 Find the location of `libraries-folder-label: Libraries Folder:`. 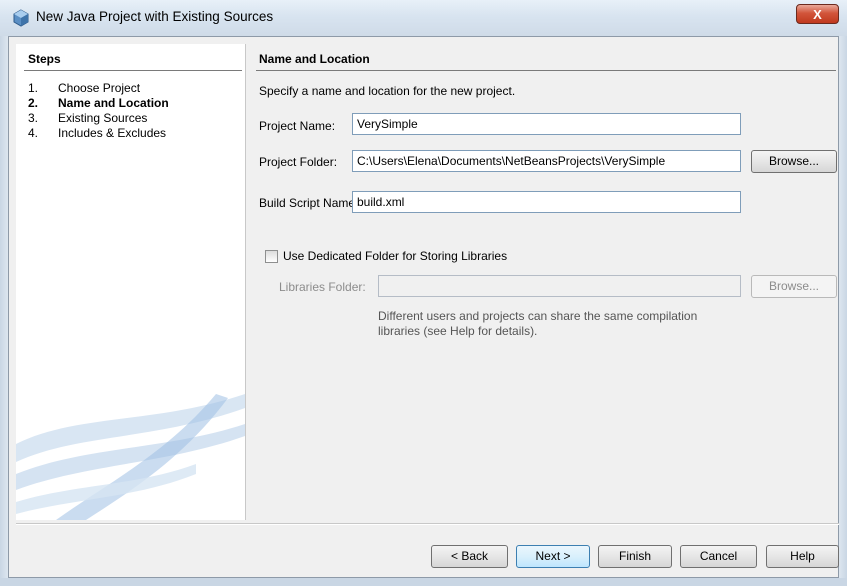

libraries-folder-label: Libraries Folder: is located at coordinates (322, 287).